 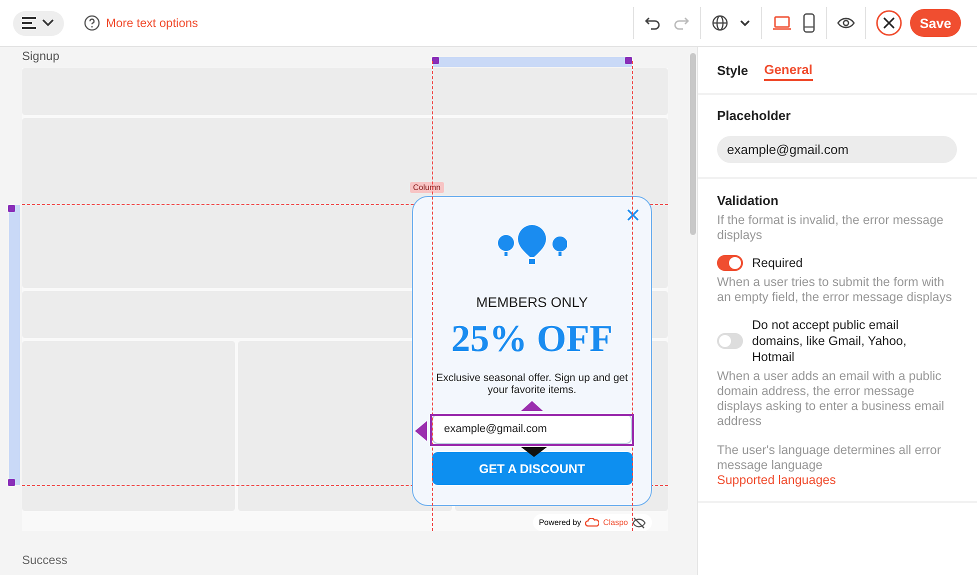 What do you see at coordinates (830, 341) in the screenshot?
I see `toggle-label: Do not accept public email domains, like Gmail, Yahoo, Hotmail` at bounding box center [830, 341].